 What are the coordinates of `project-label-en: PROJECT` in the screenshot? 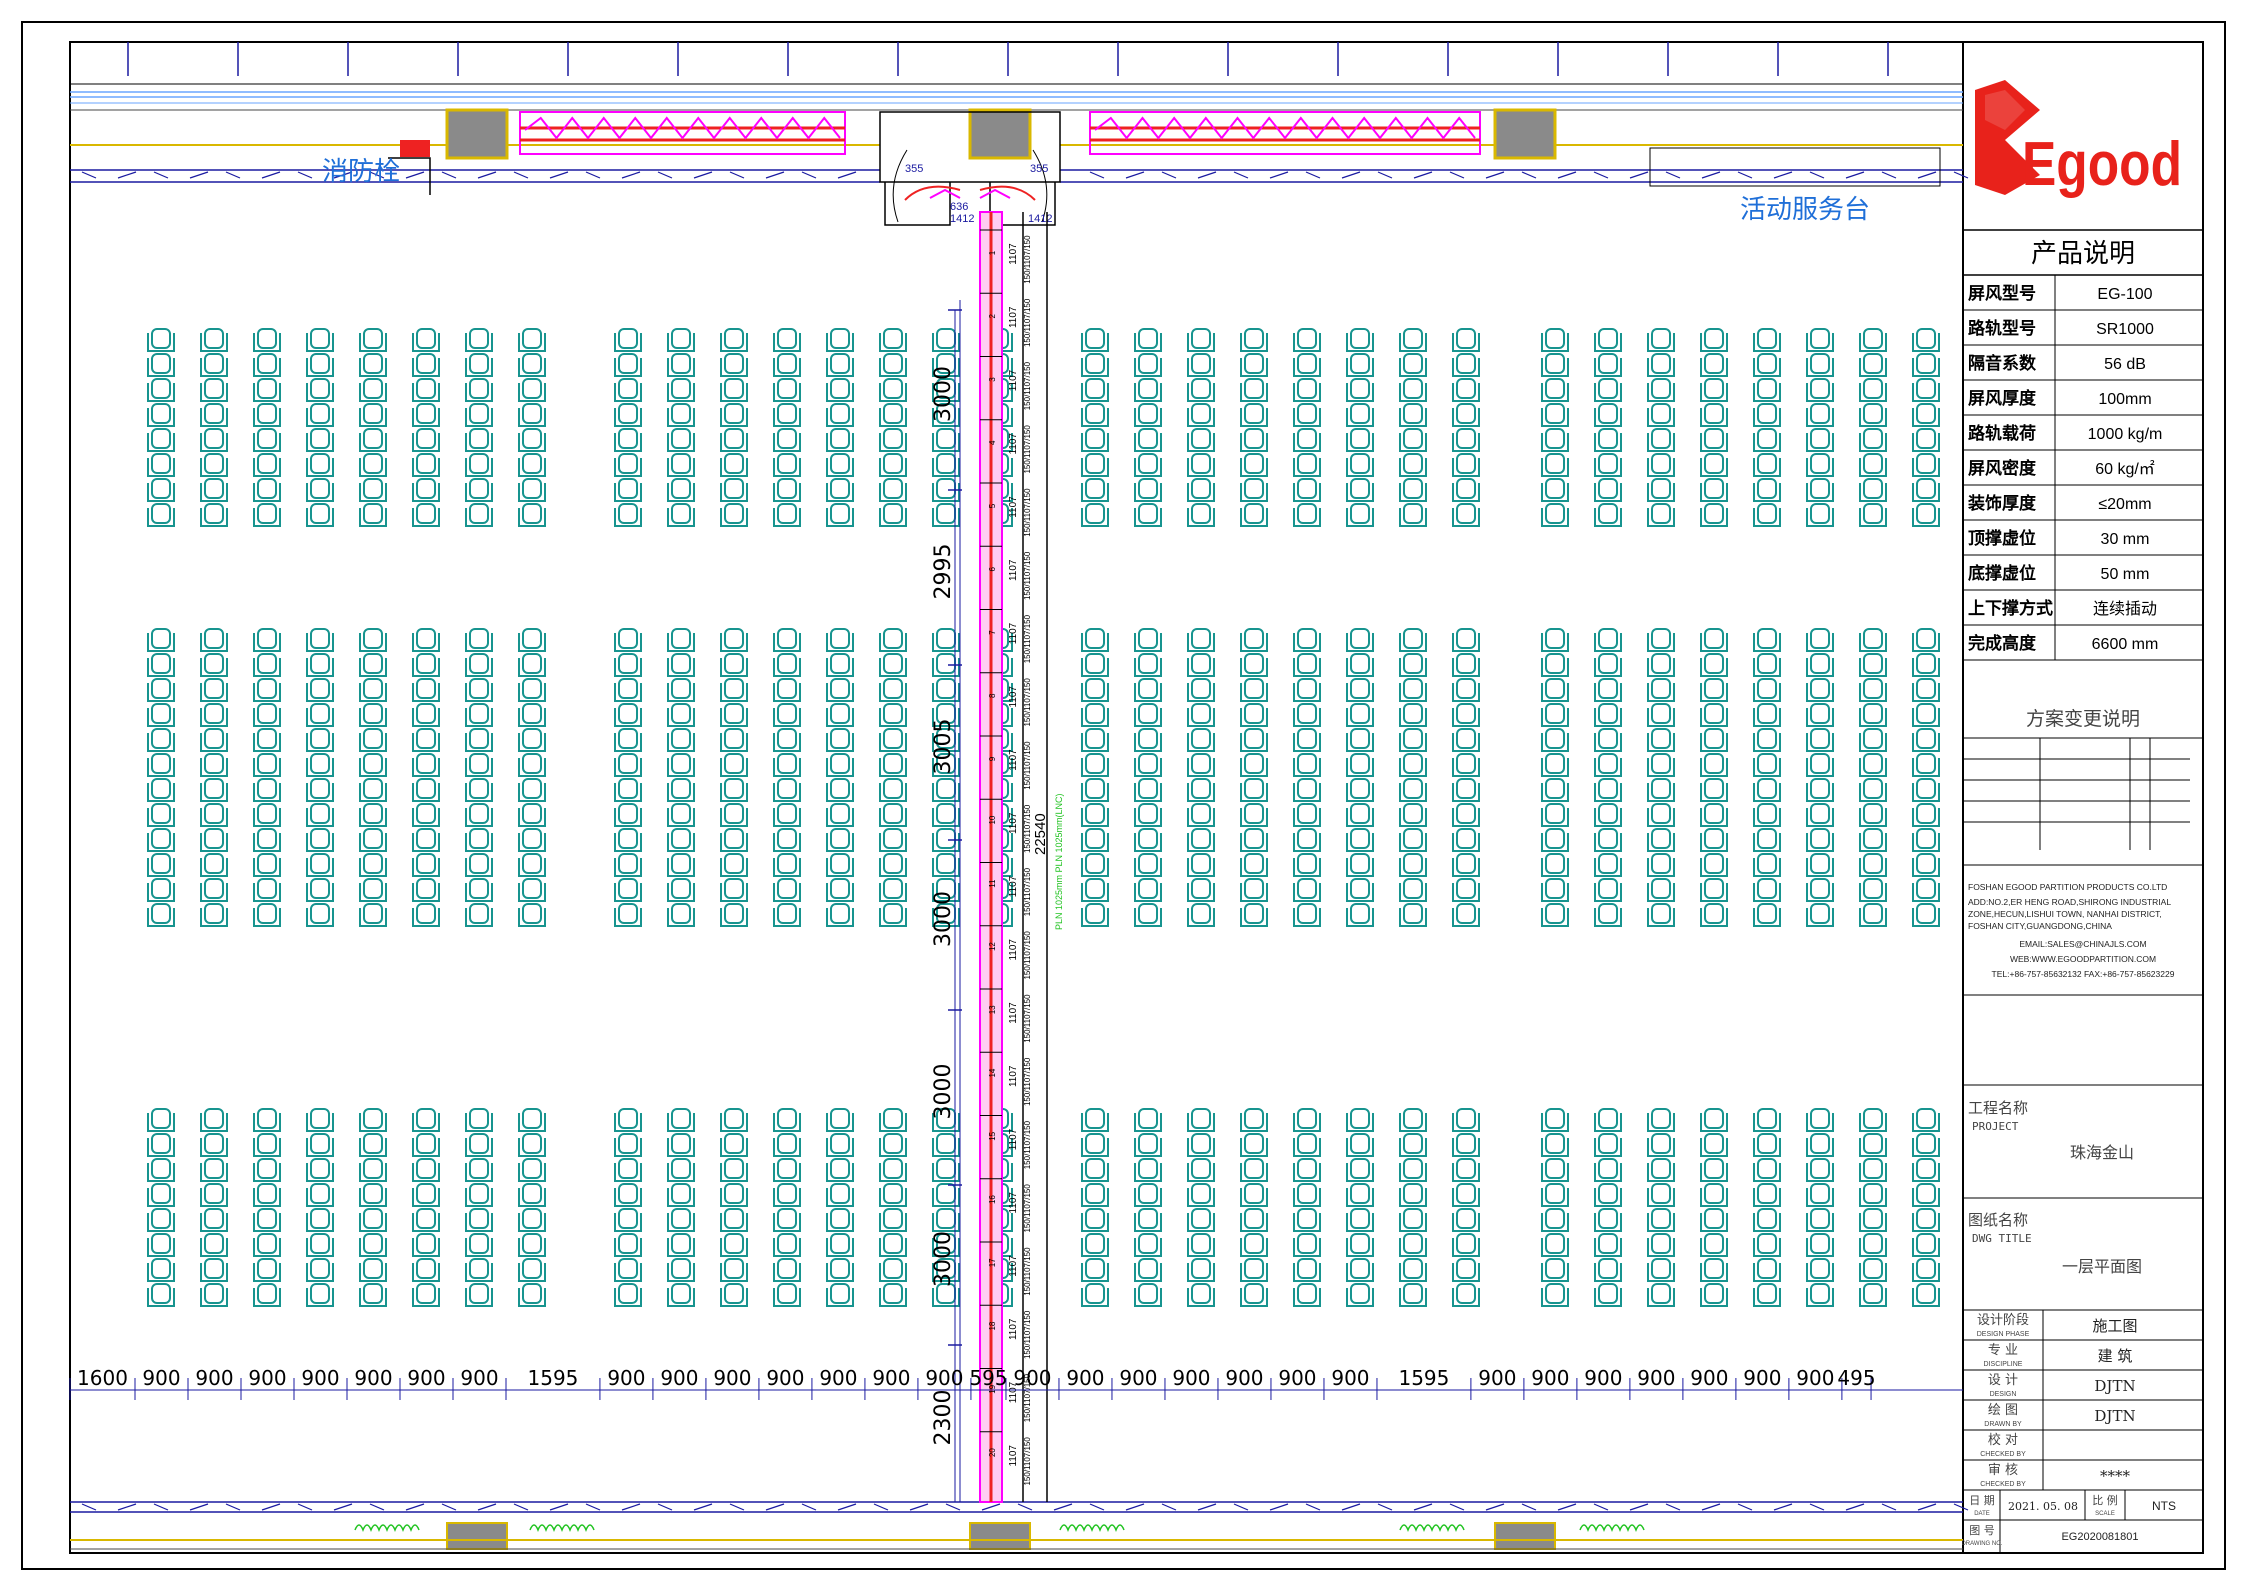 It's located at (1995, 1126).